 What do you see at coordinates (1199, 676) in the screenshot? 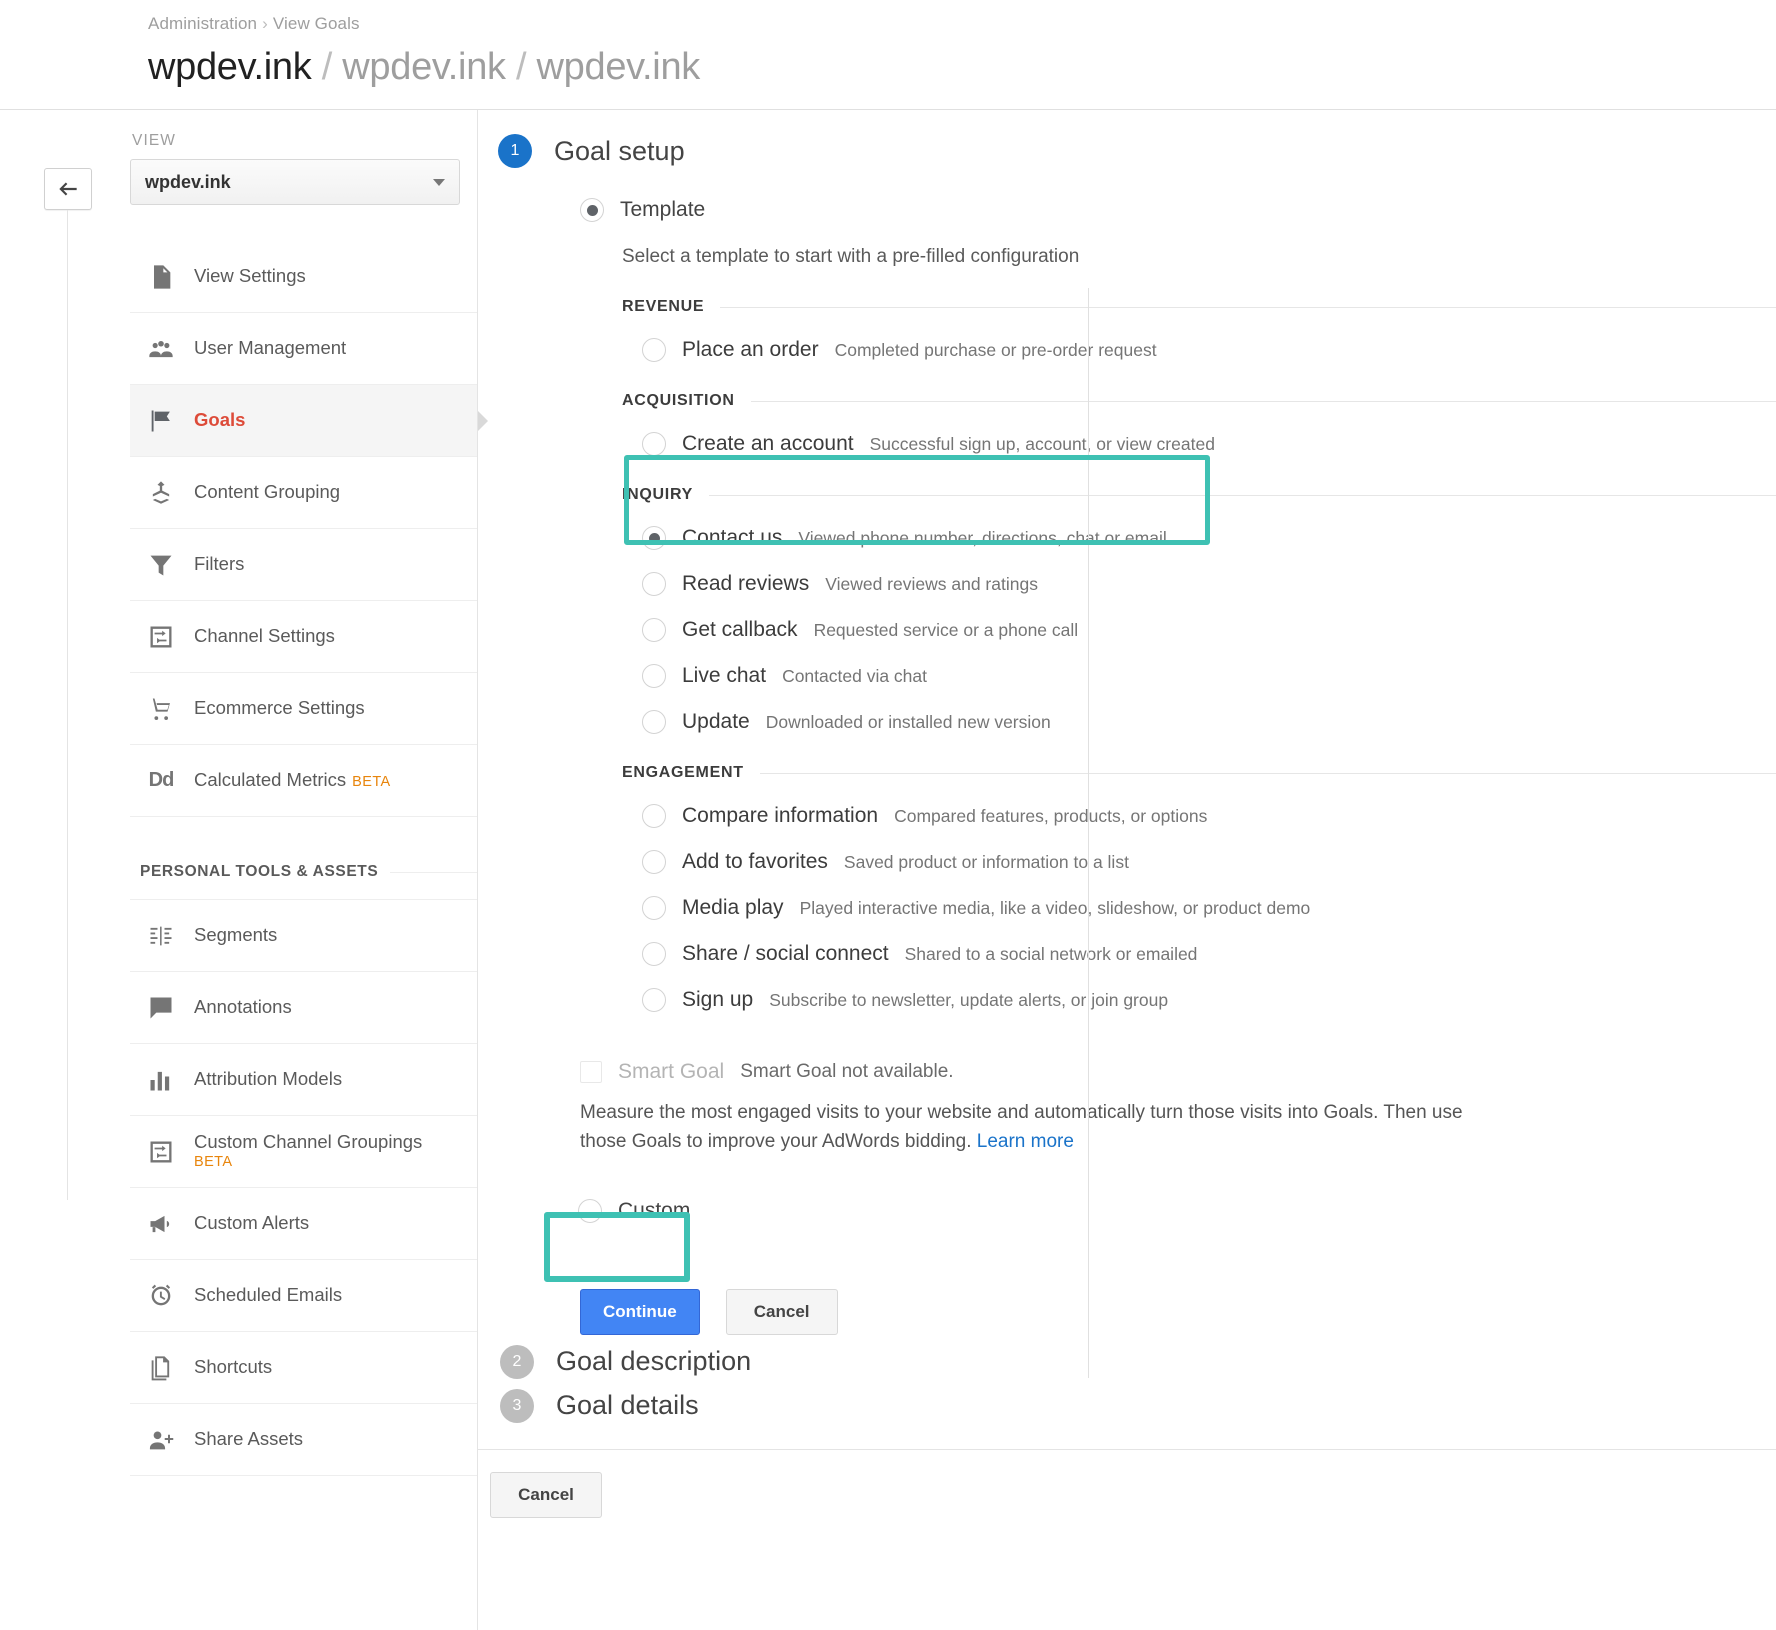
I see `option-live-chat: Live chat Contacted via chat` at bounding box center [1199, 676].